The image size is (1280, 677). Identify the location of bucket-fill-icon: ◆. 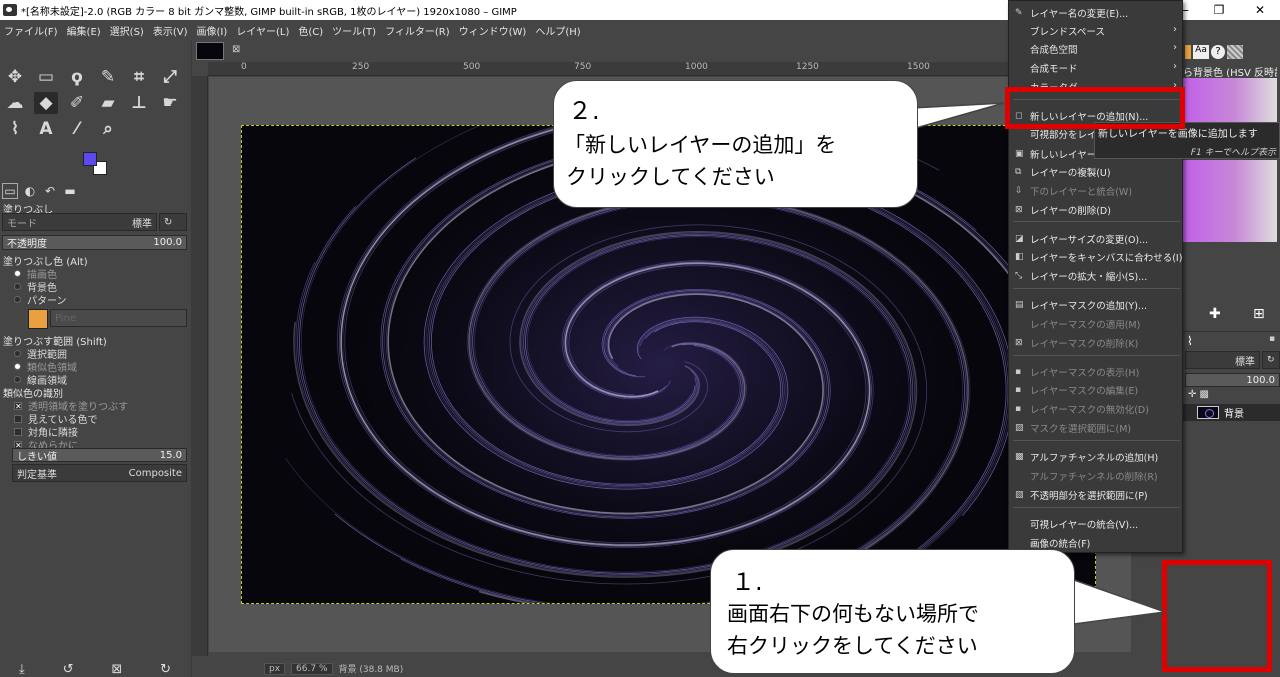
(46, 103).